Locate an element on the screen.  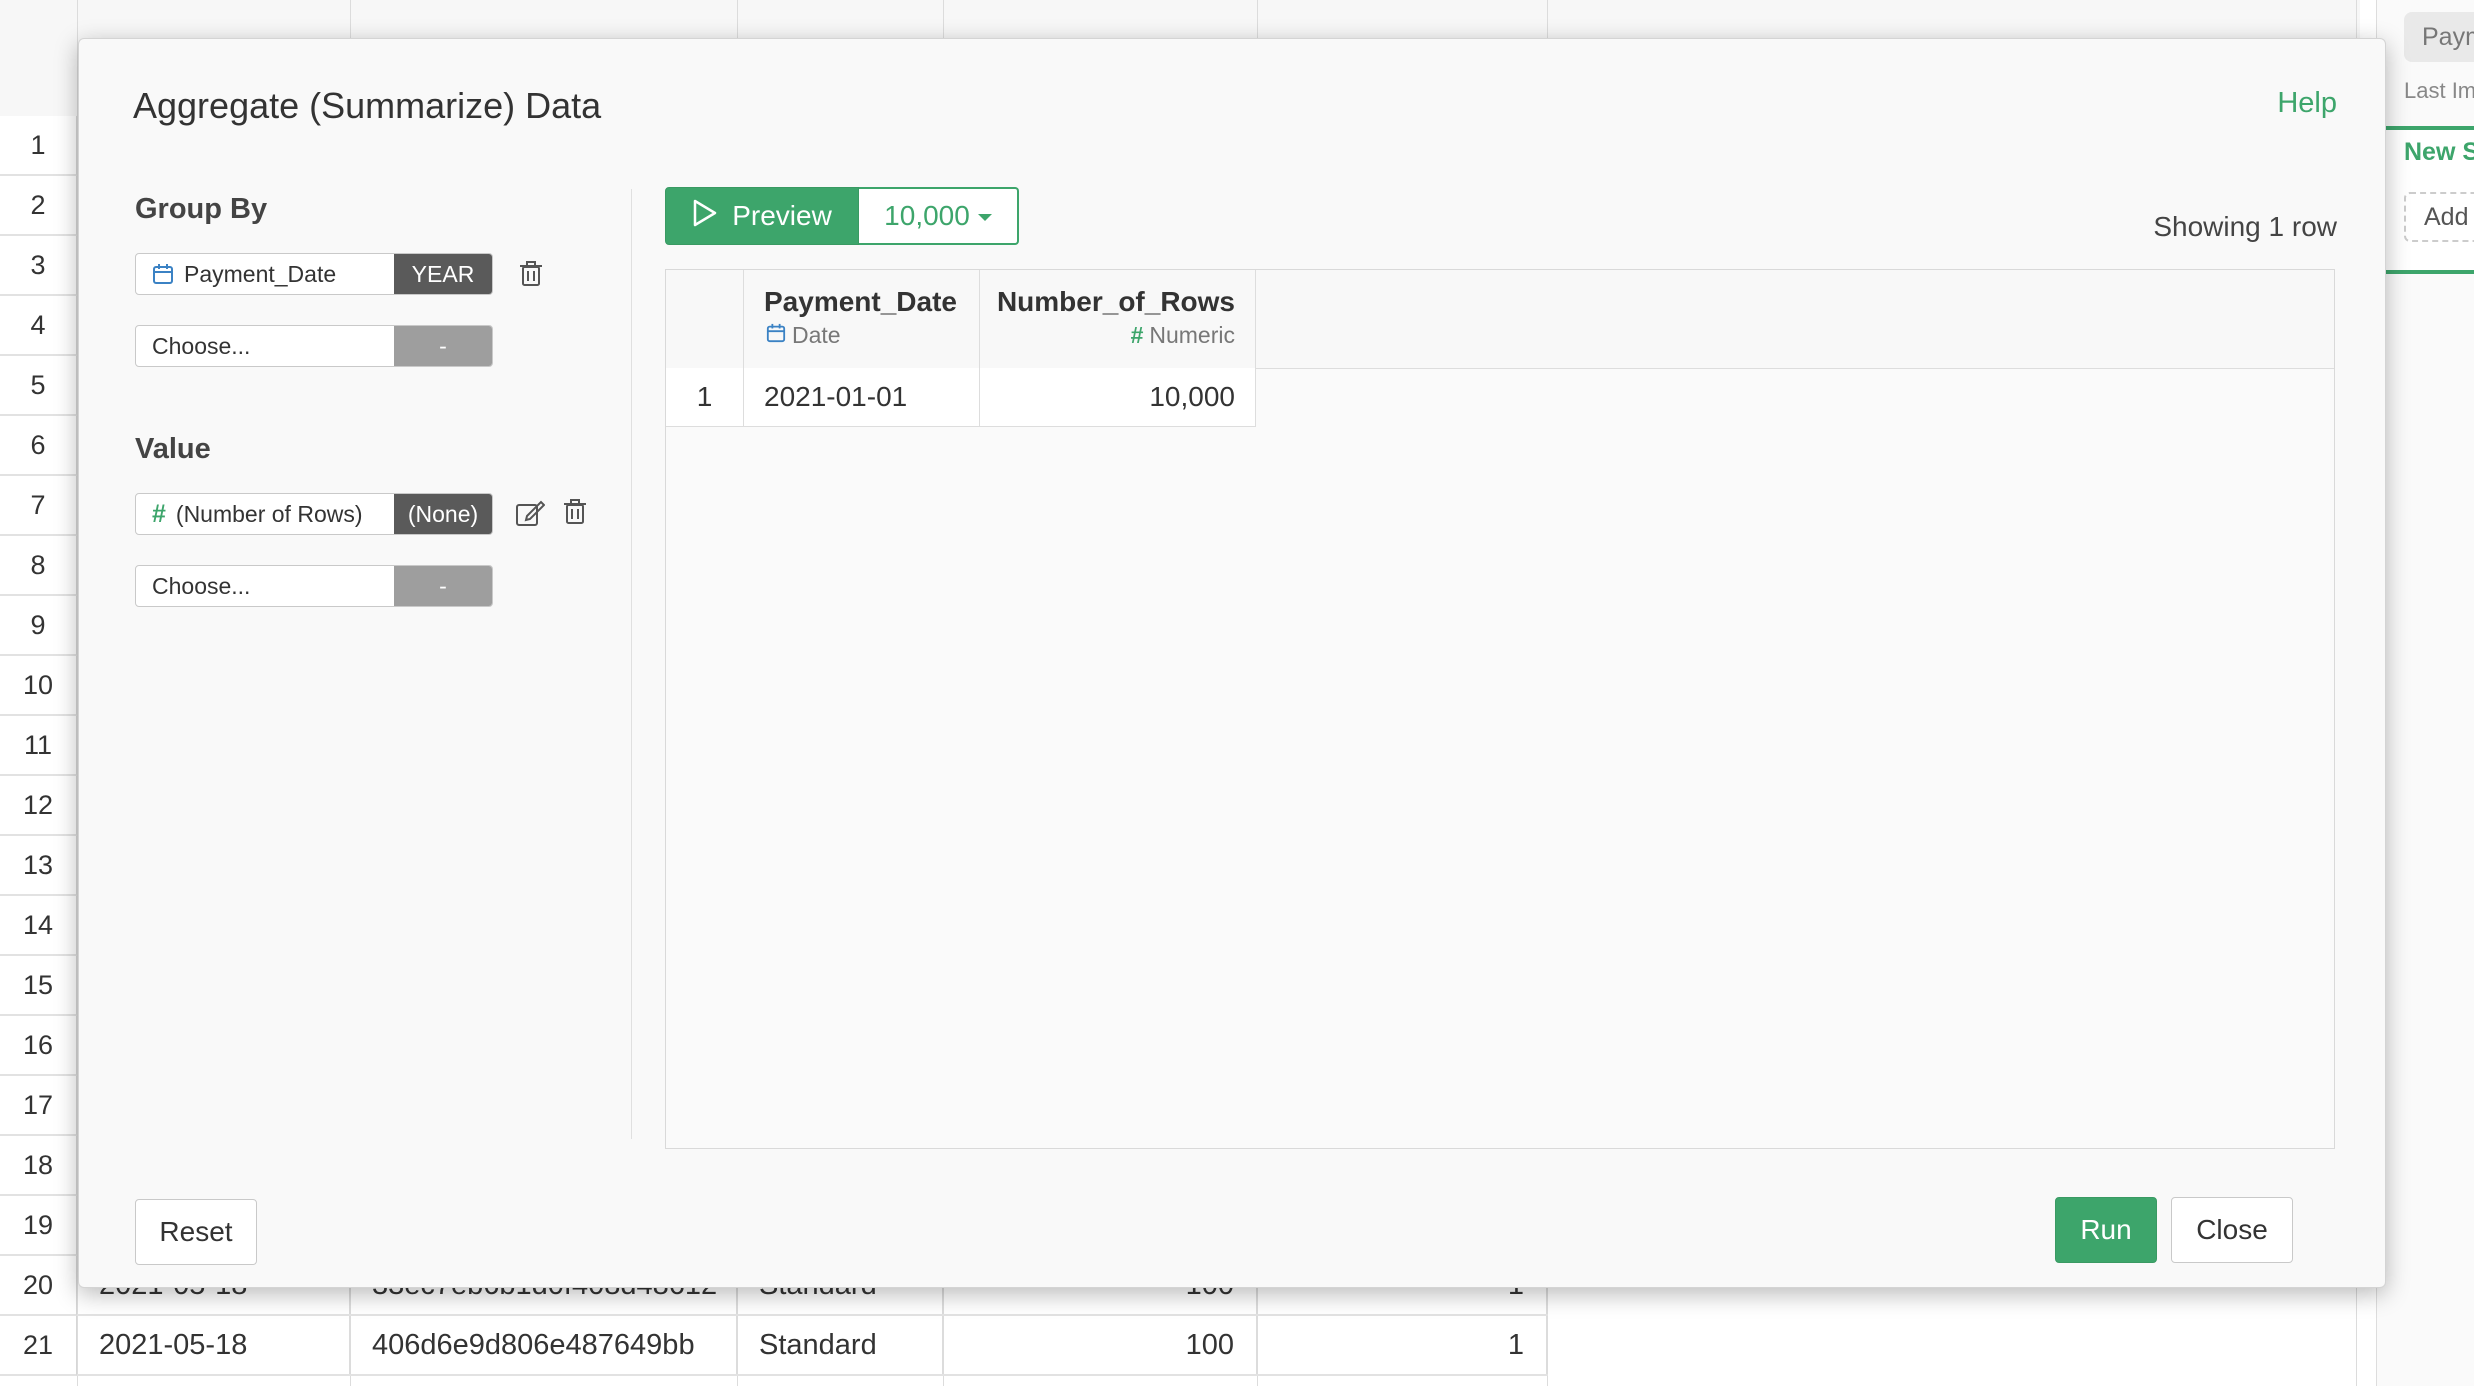
index-header is located at coordinates (705, 319).